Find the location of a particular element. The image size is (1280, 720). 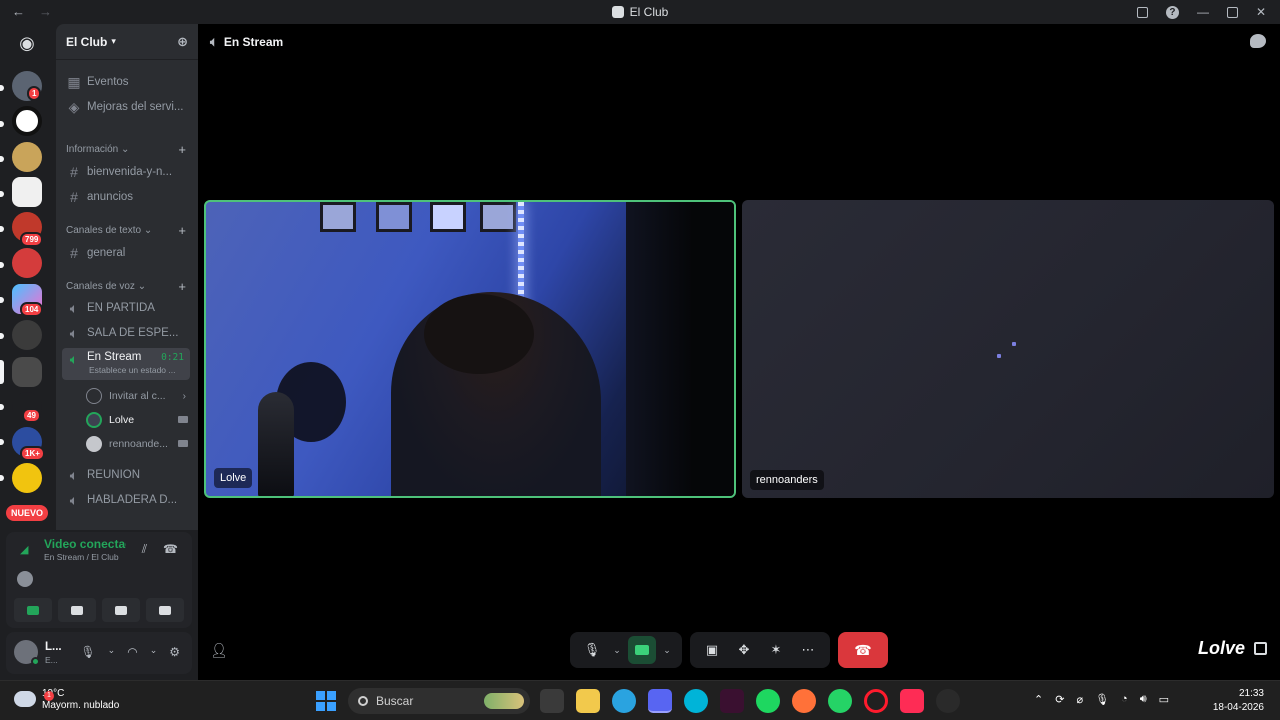

opera-icon is located at coordinates (876, 701).